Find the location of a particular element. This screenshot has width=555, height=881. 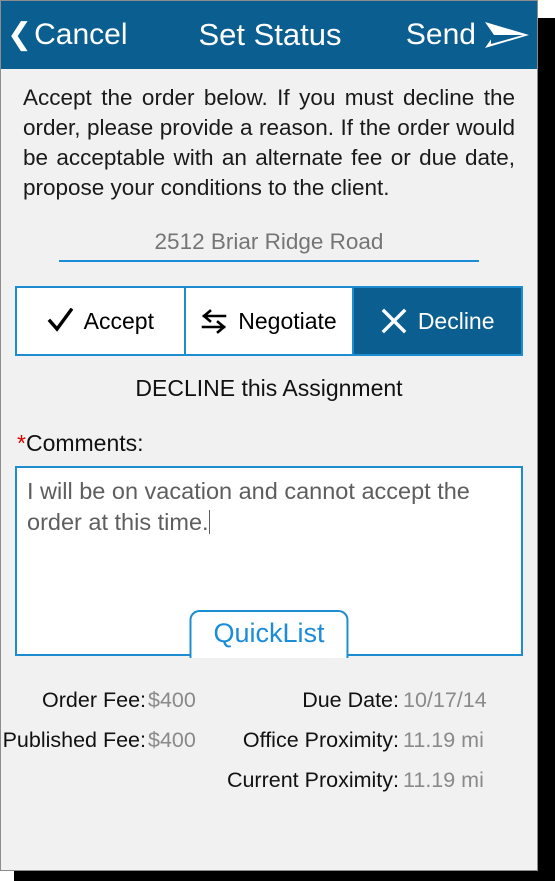

detail-office-proximity-value: 11.19 mi is located at coordinates (443, 740).